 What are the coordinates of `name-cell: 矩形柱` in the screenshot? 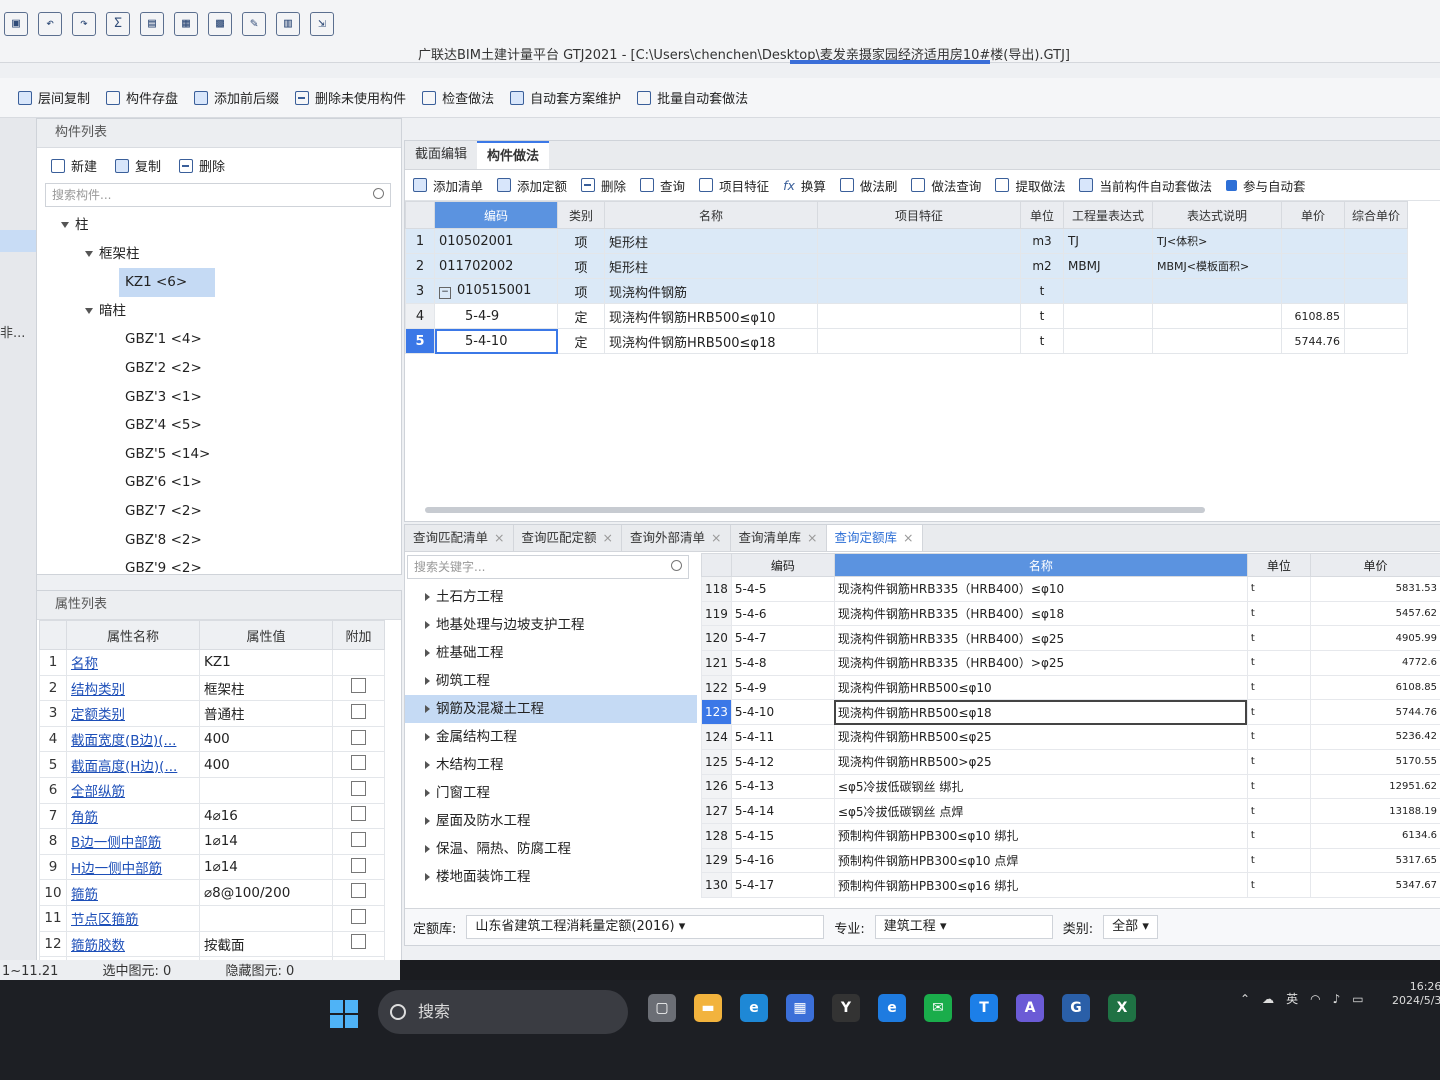 It's located at (711, 241).